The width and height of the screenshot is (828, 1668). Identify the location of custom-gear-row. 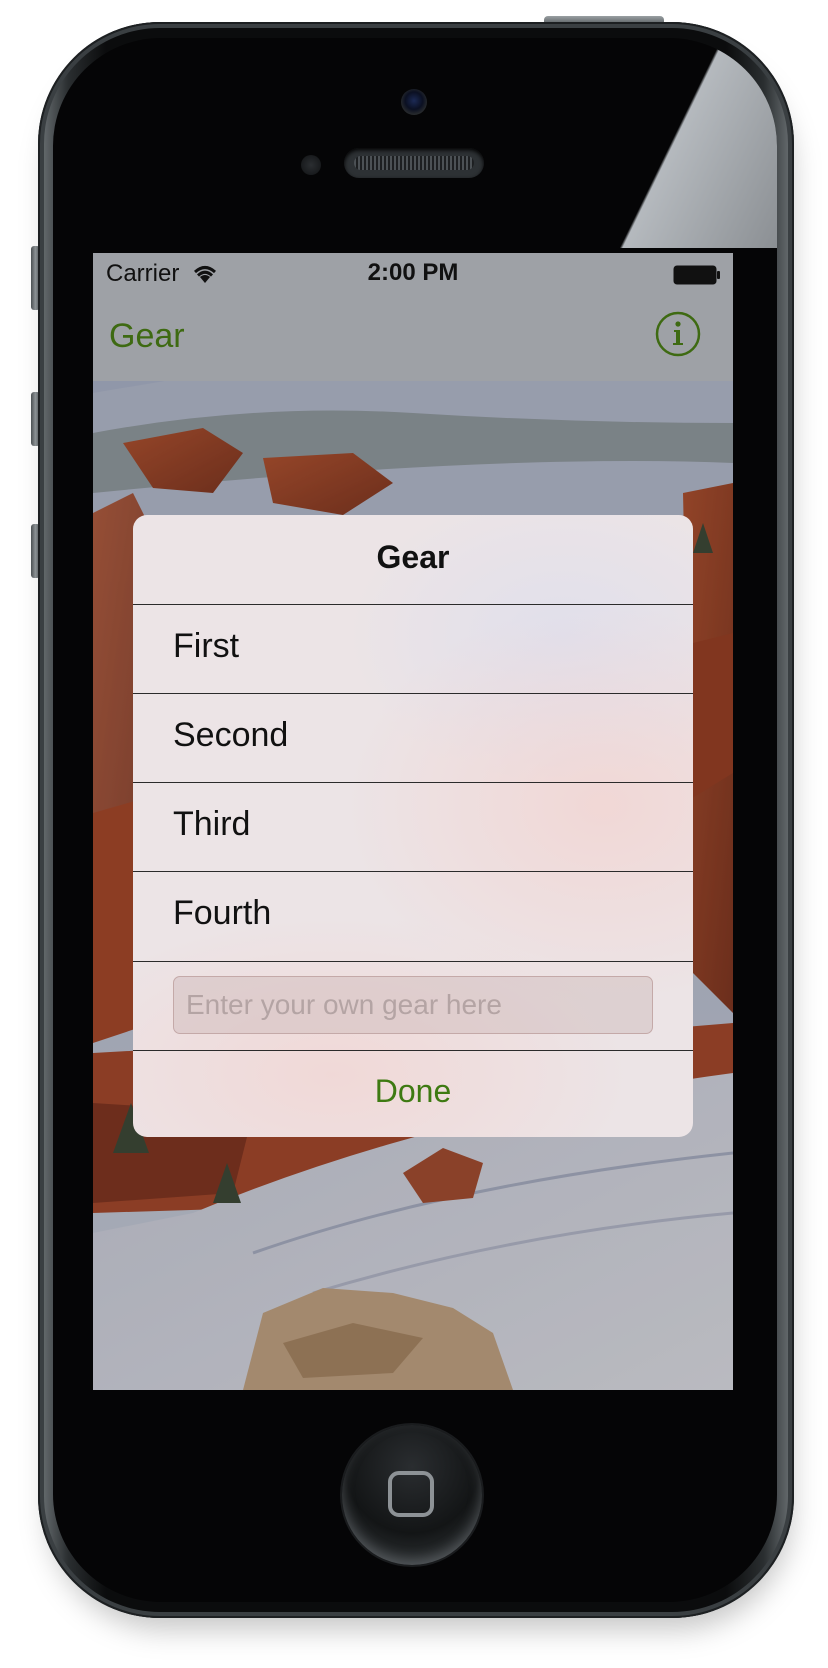
(413, 1005).